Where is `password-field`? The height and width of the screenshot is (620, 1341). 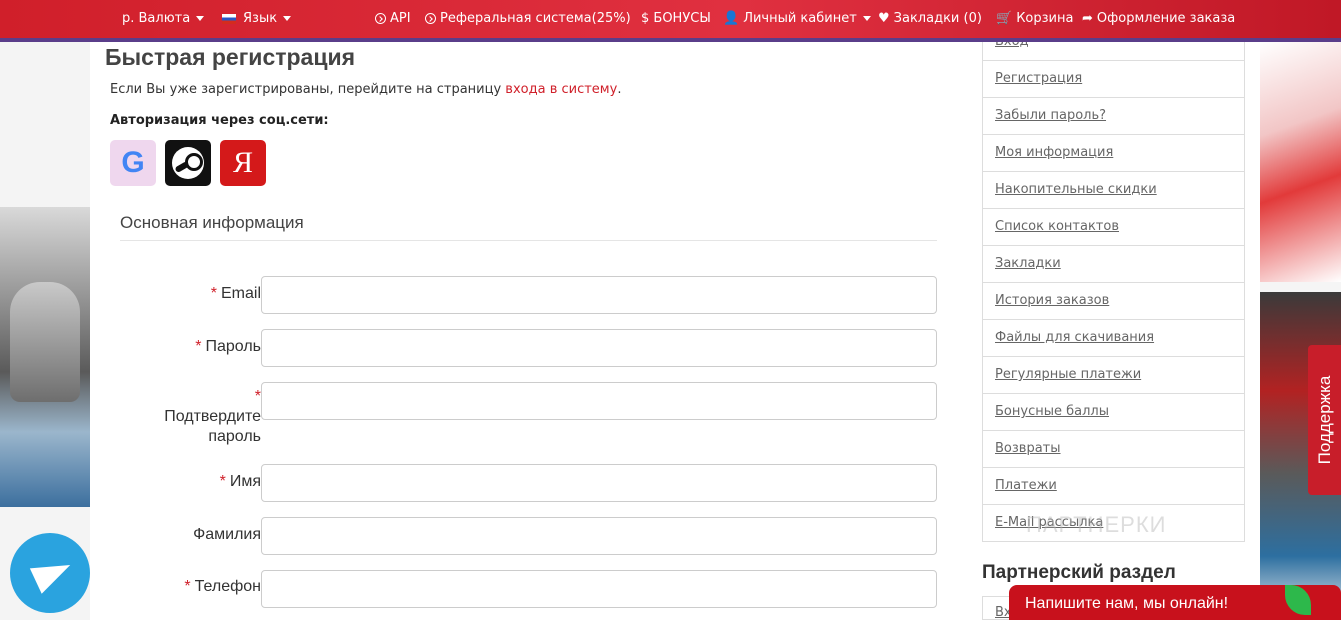
password-field is located at coordinates (599, 348).